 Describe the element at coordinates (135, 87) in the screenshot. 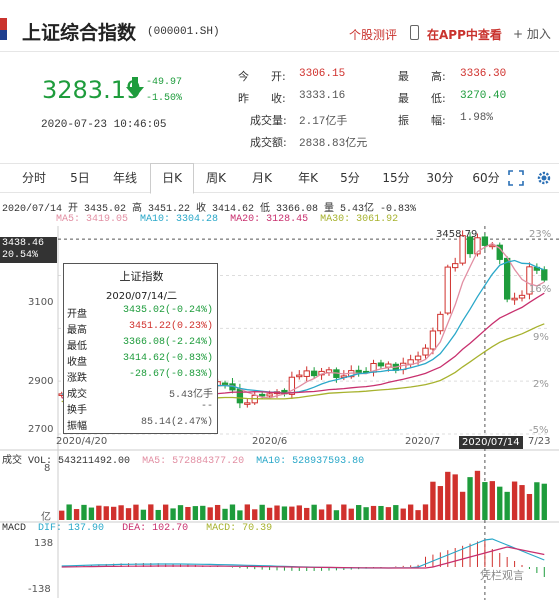

I see `down-arrow-icon` at that location.